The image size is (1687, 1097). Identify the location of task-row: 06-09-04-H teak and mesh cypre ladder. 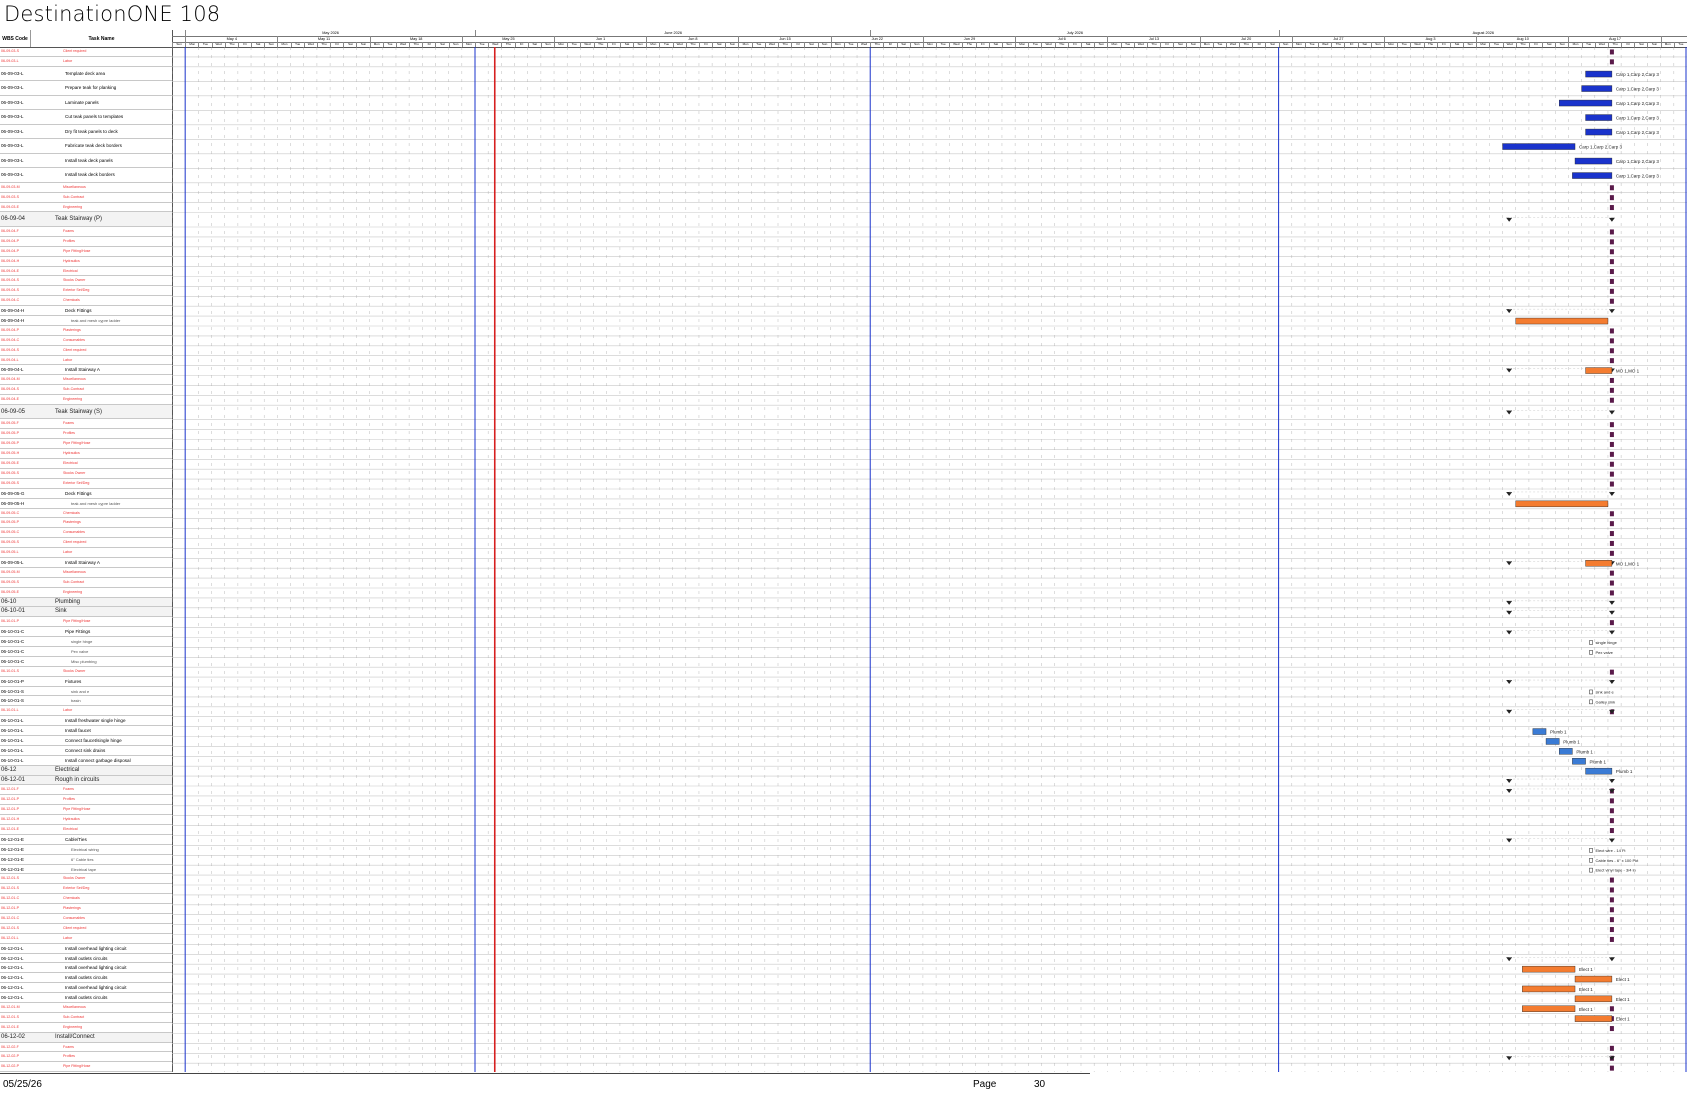
(86, 321).